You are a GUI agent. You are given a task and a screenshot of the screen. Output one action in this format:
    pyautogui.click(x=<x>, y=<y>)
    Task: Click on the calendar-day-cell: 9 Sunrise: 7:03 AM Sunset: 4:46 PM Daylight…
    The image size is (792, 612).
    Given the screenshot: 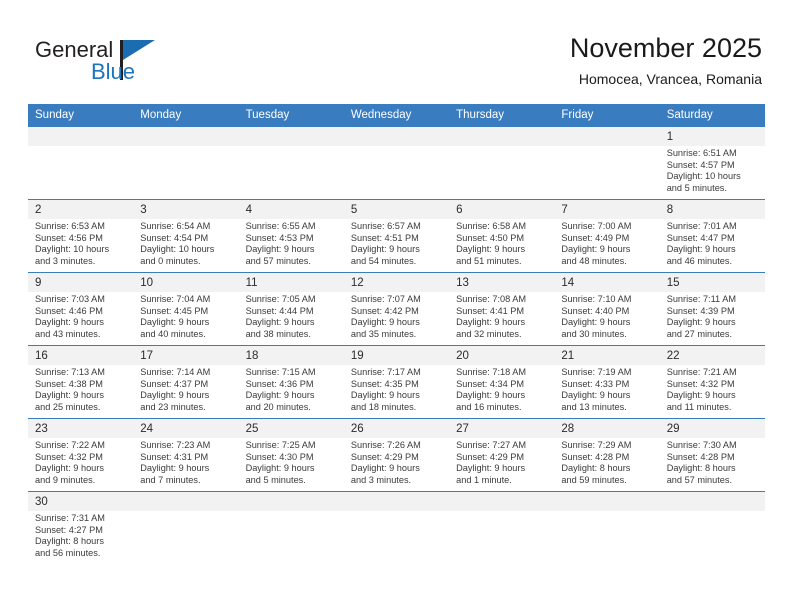 What is the action you would take?
    pyautogui.click(x=81, y=309)
    